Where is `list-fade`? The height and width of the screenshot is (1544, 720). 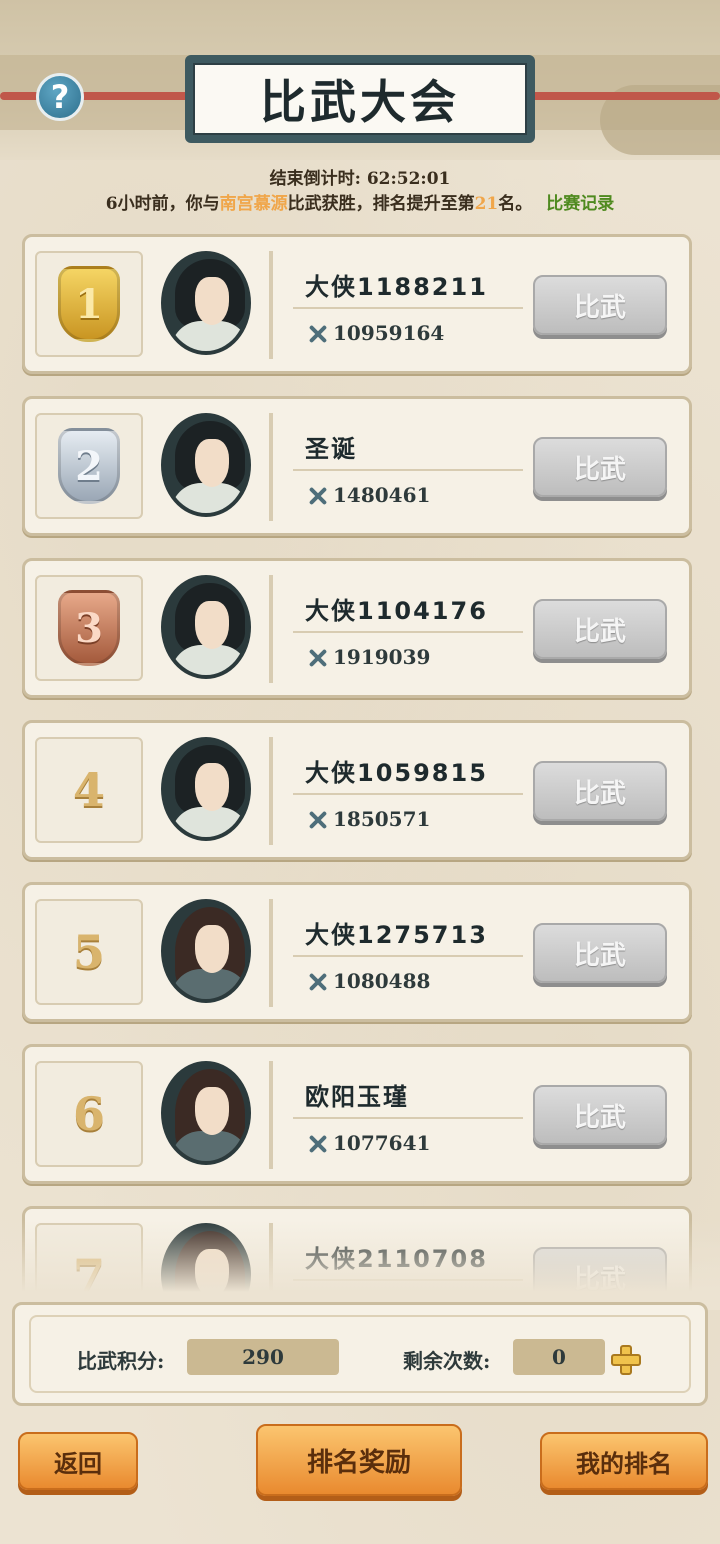
list-fade is located at coordinates (360, 1265).